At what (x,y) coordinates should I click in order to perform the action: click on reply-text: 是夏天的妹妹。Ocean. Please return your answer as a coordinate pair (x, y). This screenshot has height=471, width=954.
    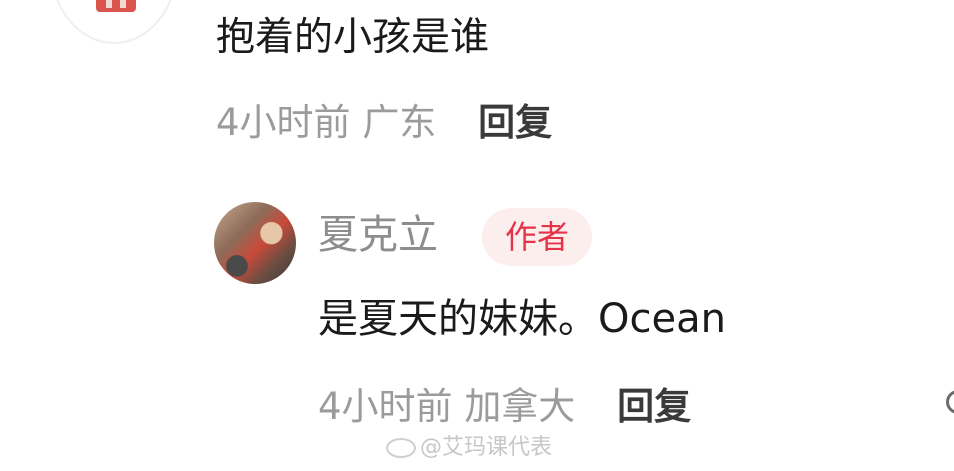
    Looking at the image, I should click on (522, 319).